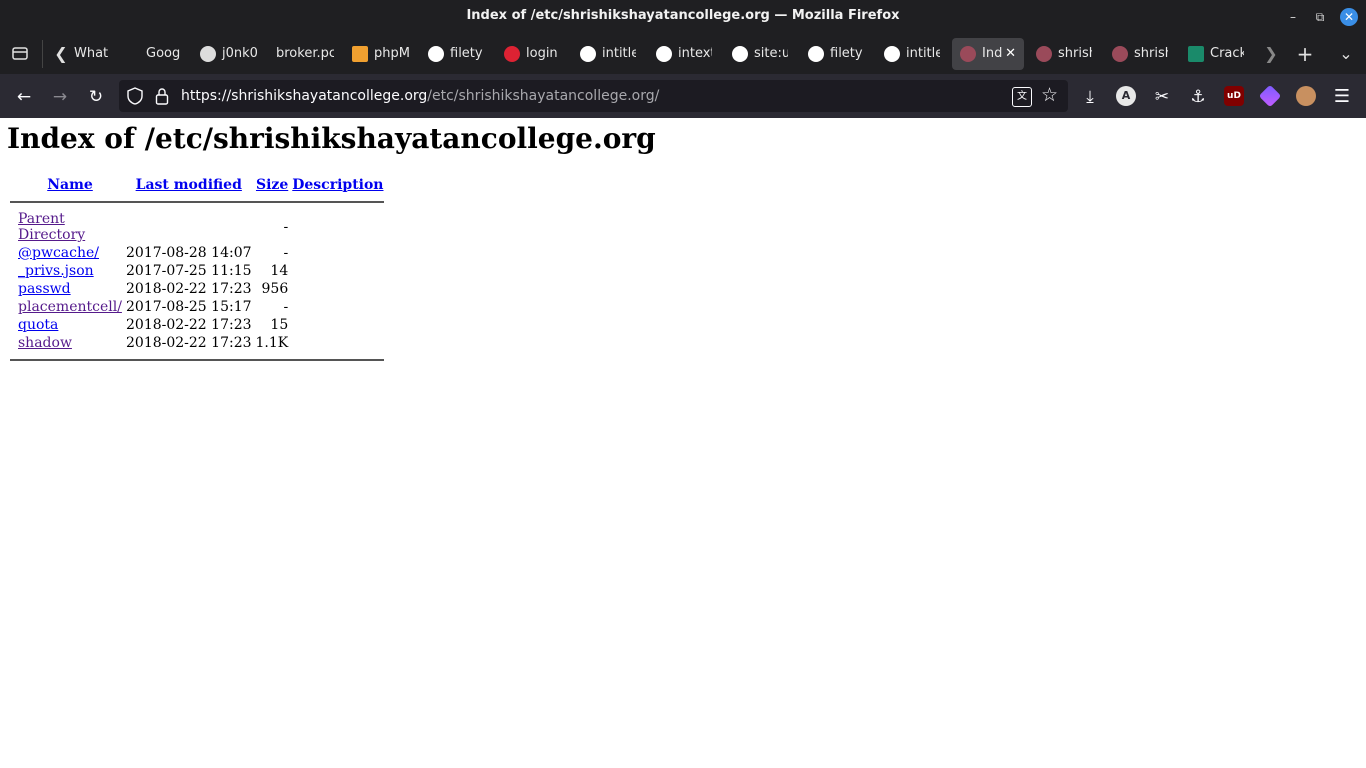 The height and width of the screenshot is (768, 1366). What do you see at coordinates (337, 185) in the screenshot?
I see `sort-by-description-link: Description` at bounding box center [337, 185].